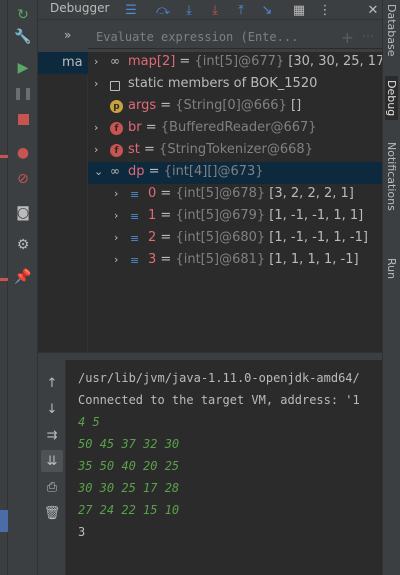 Image resolution: width=400 pixels, height=575 pixels. What do you see at coordinates (23, 153) in the screenshot?
I see `breakpoints-icon: ●` at bounding box center [23, 153].